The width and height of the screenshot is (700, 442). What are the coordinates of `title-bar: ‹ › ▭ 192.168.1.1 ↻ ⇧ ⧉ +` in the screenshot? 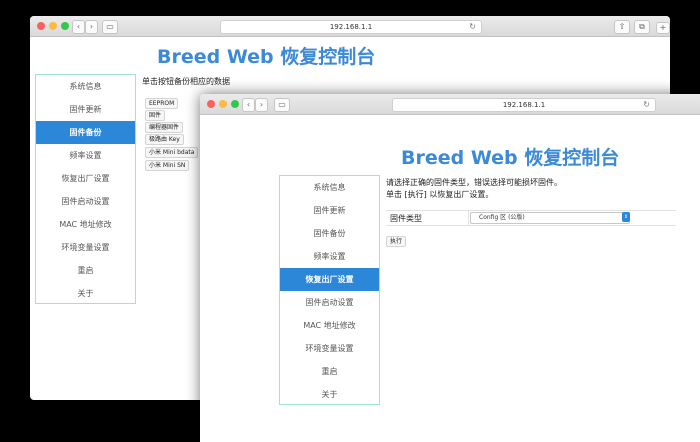 It's located at (350, 26).